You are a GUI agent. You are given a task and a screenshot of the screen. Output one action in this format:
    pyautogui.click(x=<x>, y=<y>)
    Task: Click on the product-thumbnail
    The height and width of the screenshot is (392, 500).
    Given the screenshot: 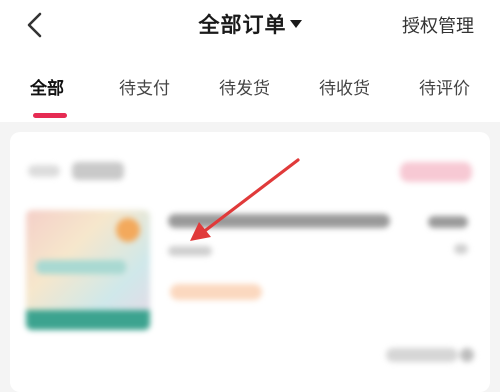 What is the action you would take?
    pyautogui.click(x=88, y=270)
    